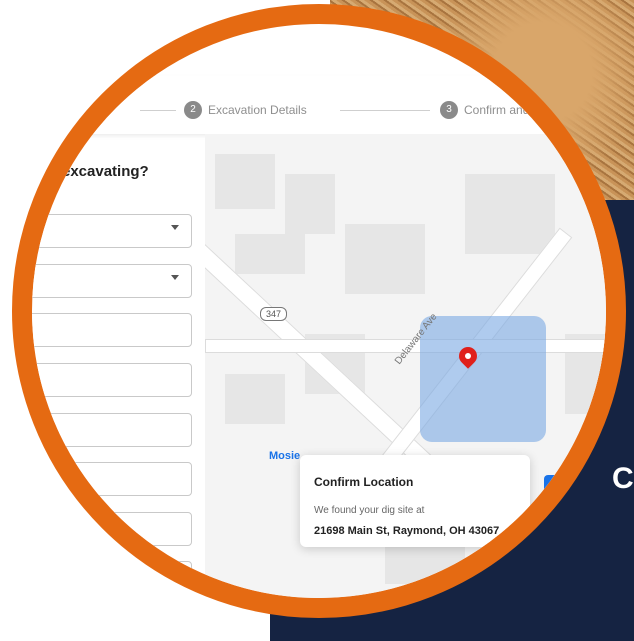 The width and height of the screenshot is (634, 641). What do you see at coordinates (274, 314) in the screenshot?
I see `route-shield: 347` at bounding box center [274, 314].